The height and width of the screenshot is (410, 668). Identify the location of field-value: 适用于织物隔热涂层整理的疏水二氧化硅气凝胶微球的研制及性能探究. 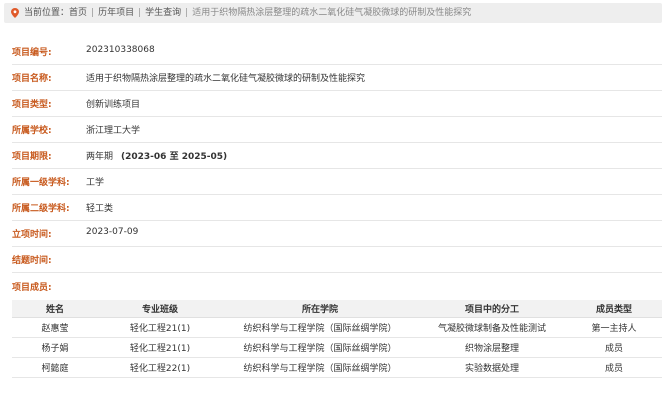
(226, 79).